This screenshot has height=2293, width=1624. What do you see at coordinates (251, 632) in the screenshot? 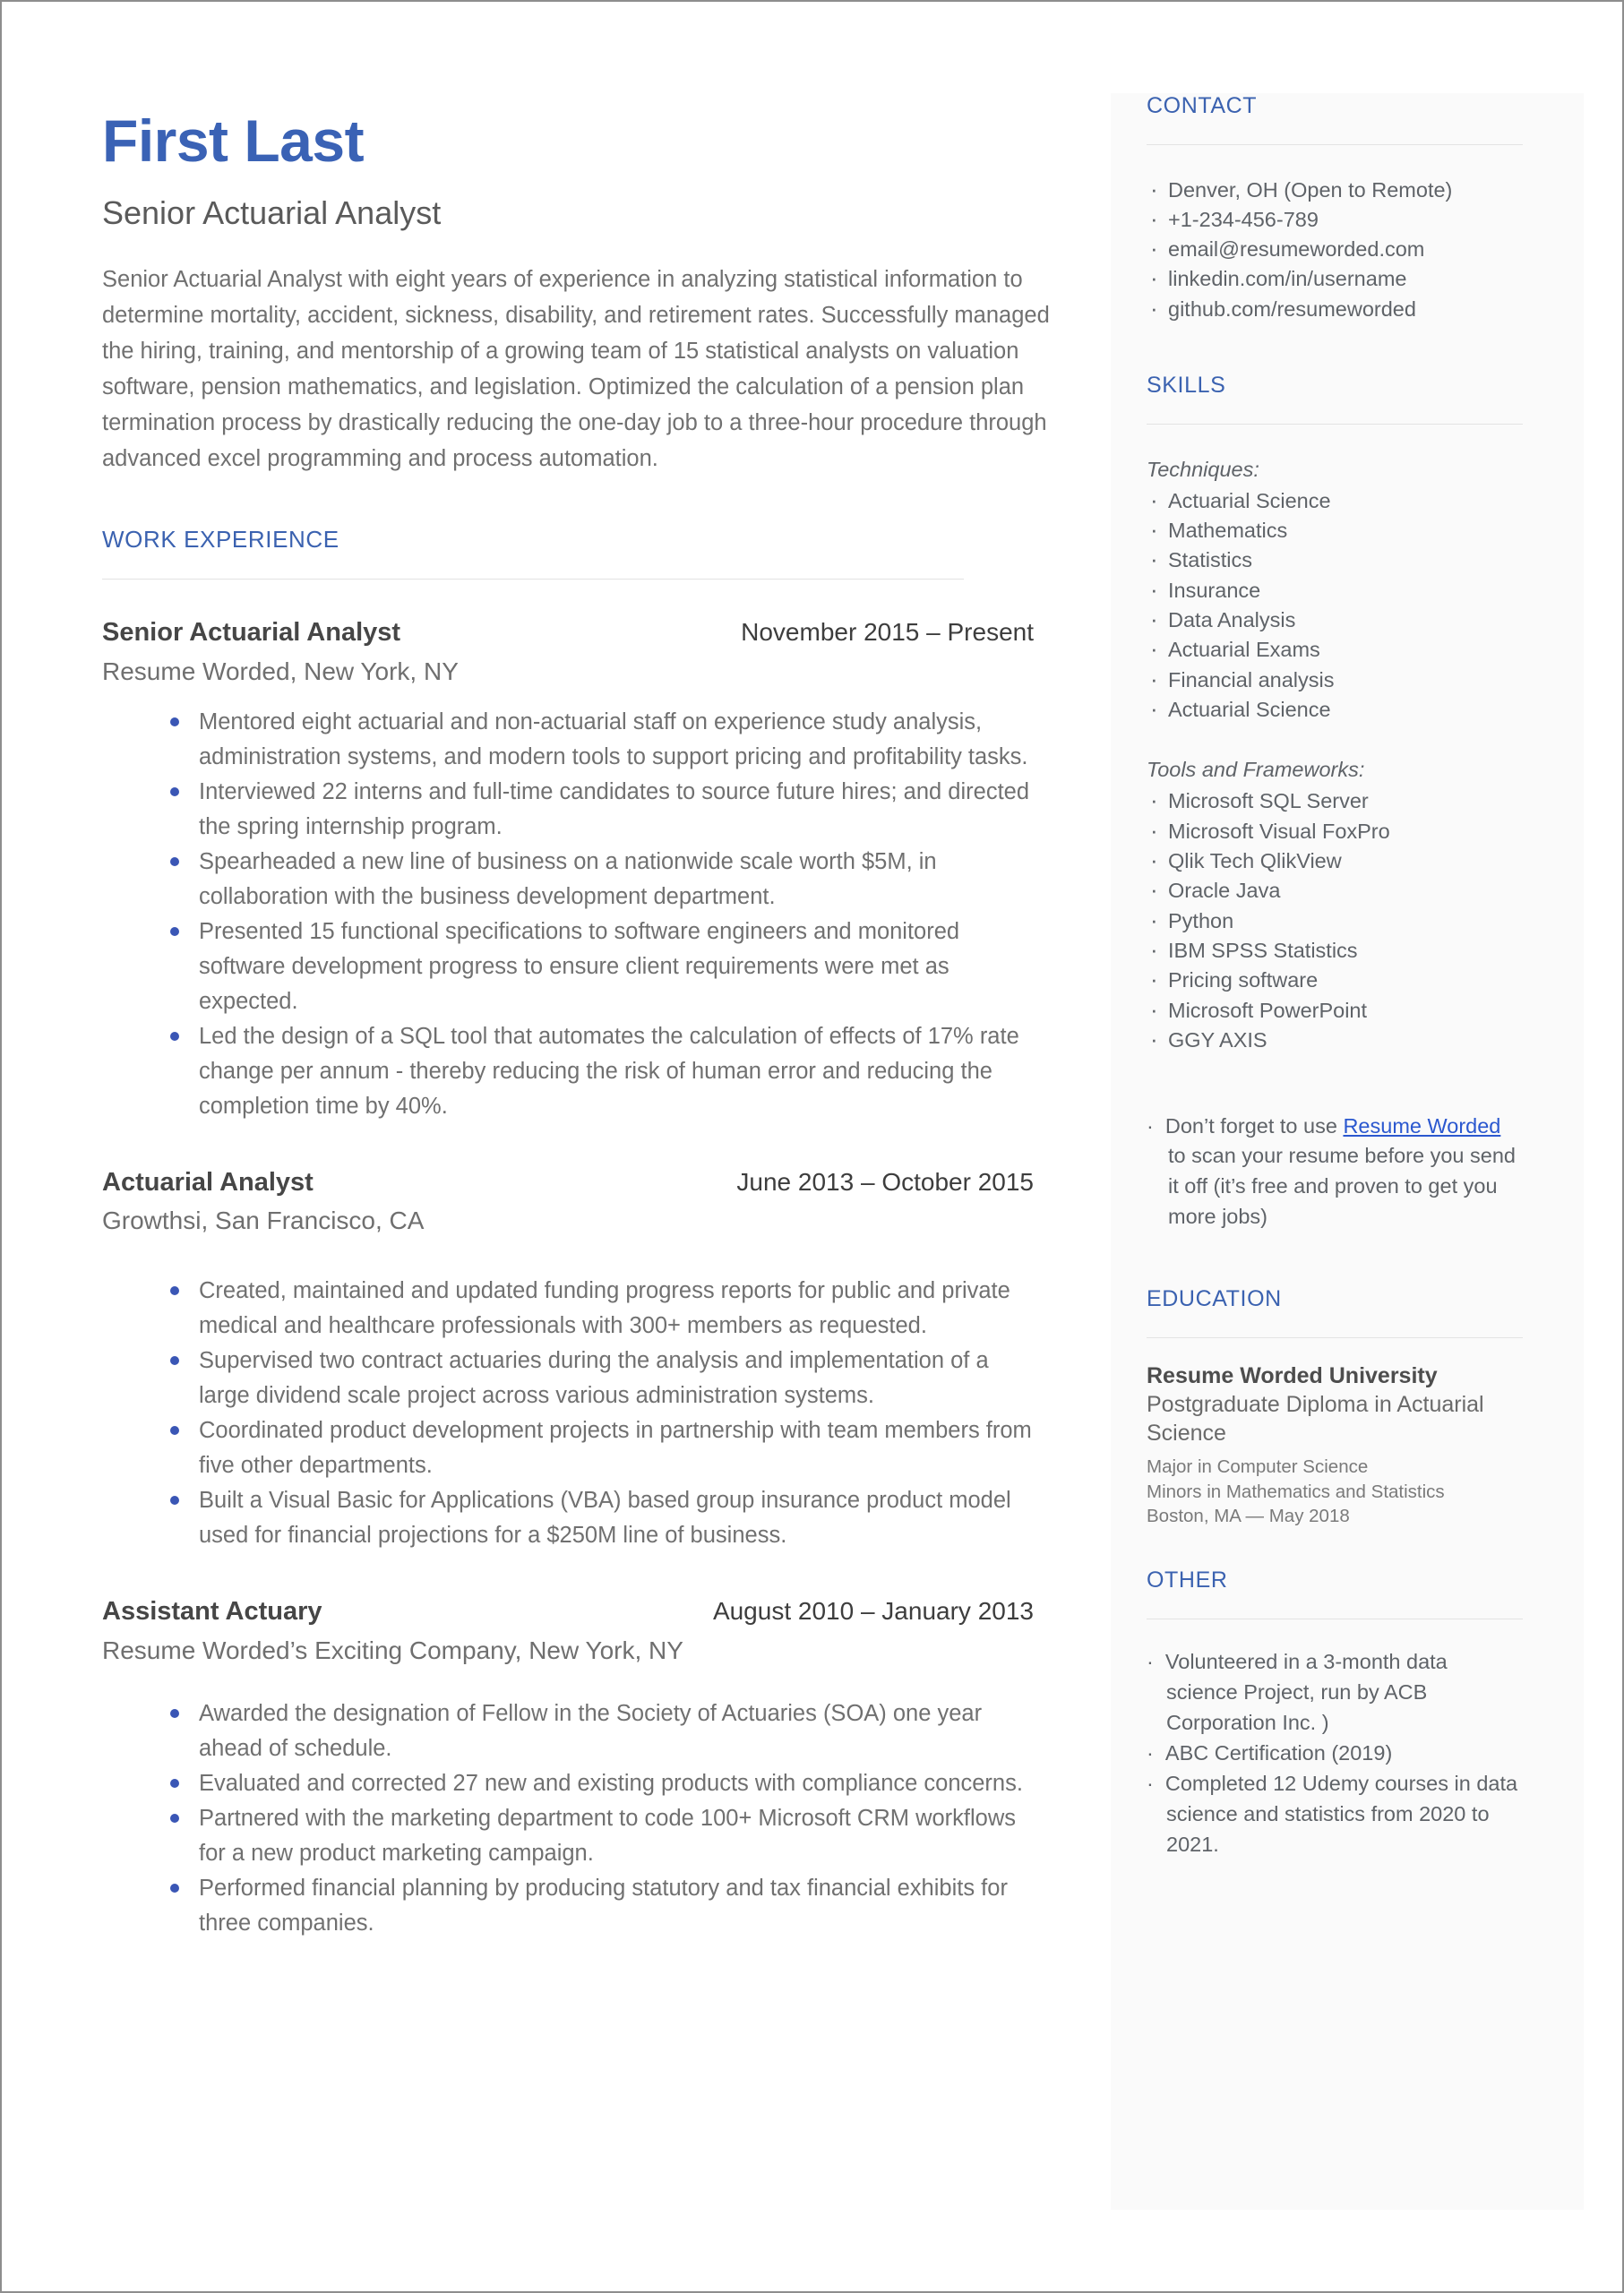
I see `job-title: Senior Actuarial Analyst` at bounding box center [251, 632].